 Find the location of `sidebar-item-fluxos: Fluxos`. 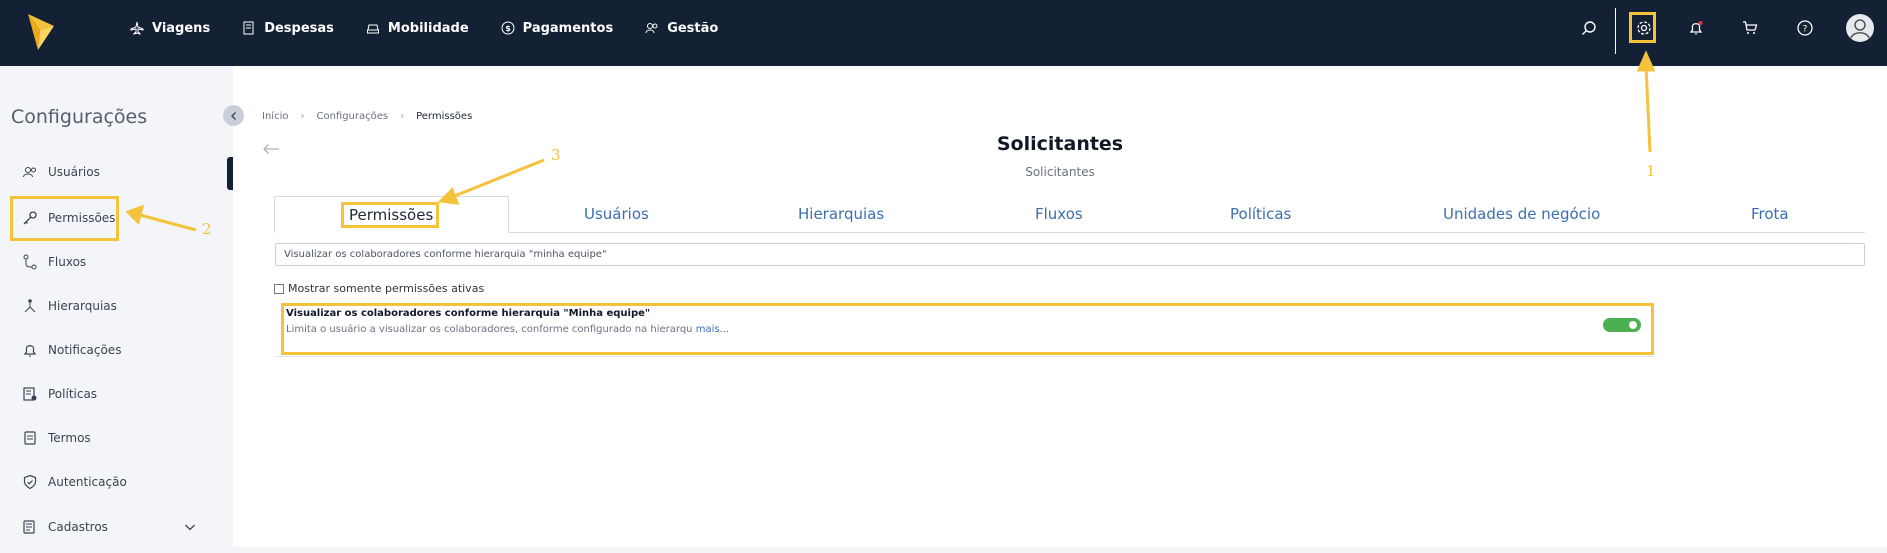

sidebar-item-fluxos: Fluxos is located at coordinates (54, 262).